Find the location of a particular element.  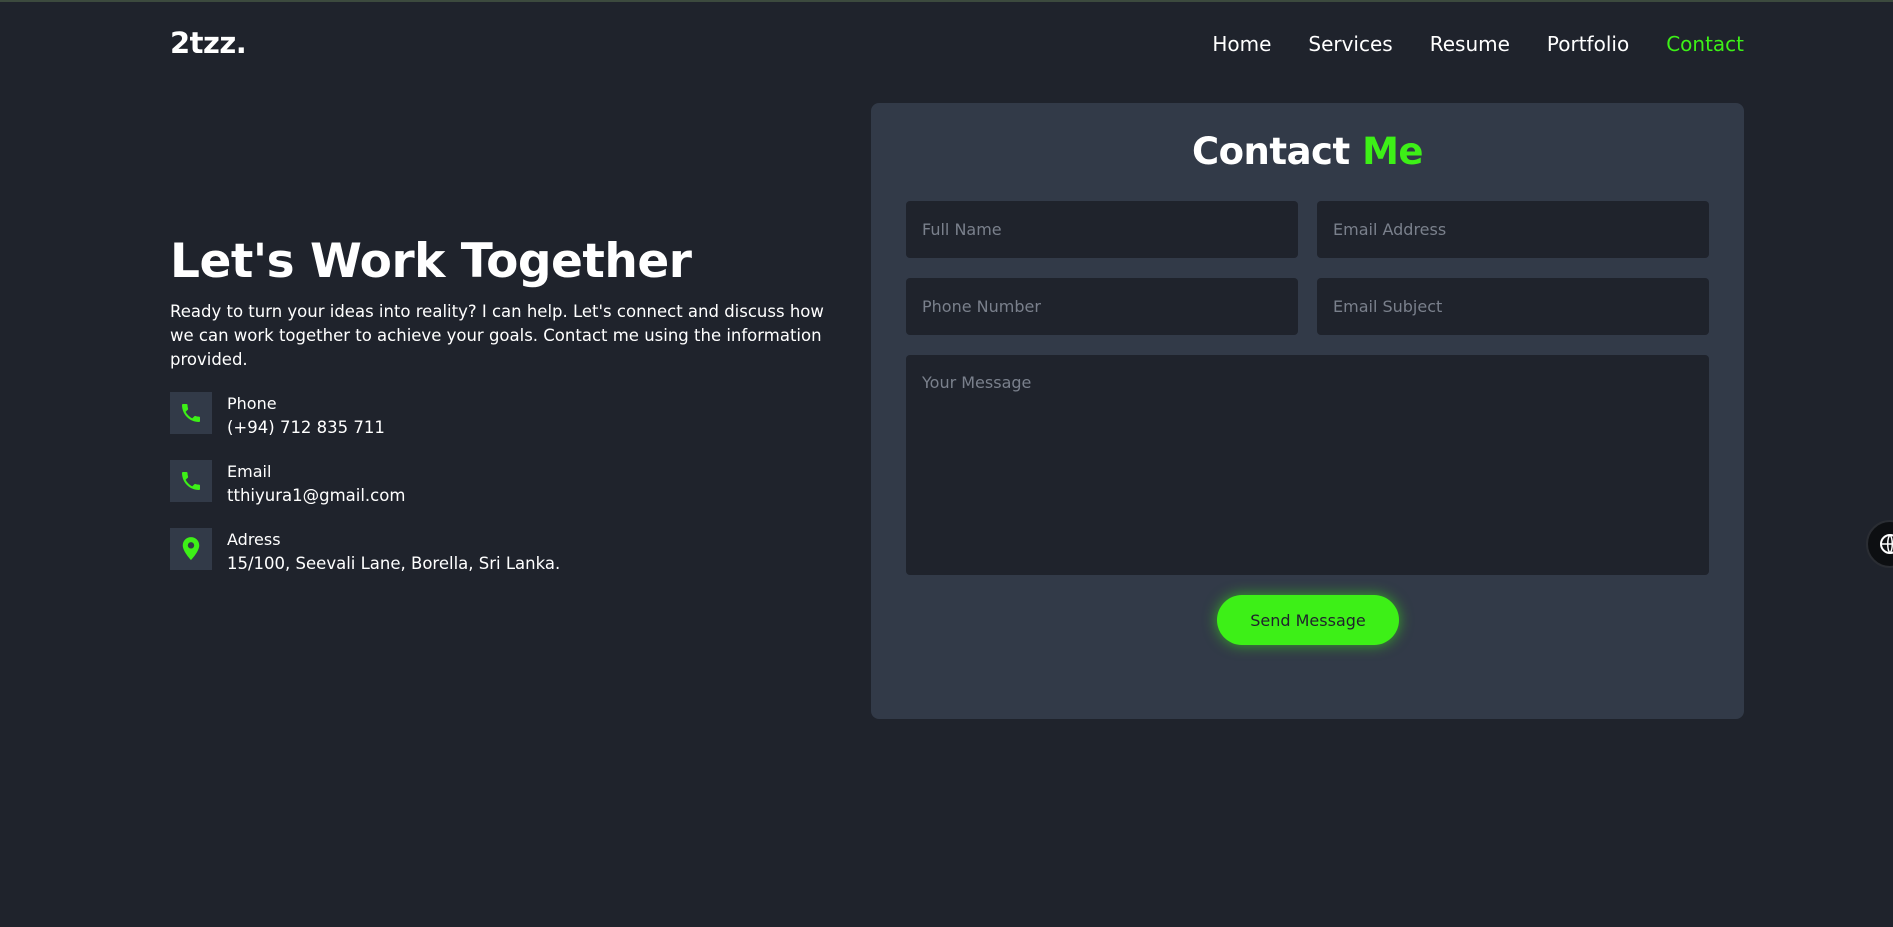

contact-info-email: Email tthiyura1@gmail.com is located at coordinates (287, 484).